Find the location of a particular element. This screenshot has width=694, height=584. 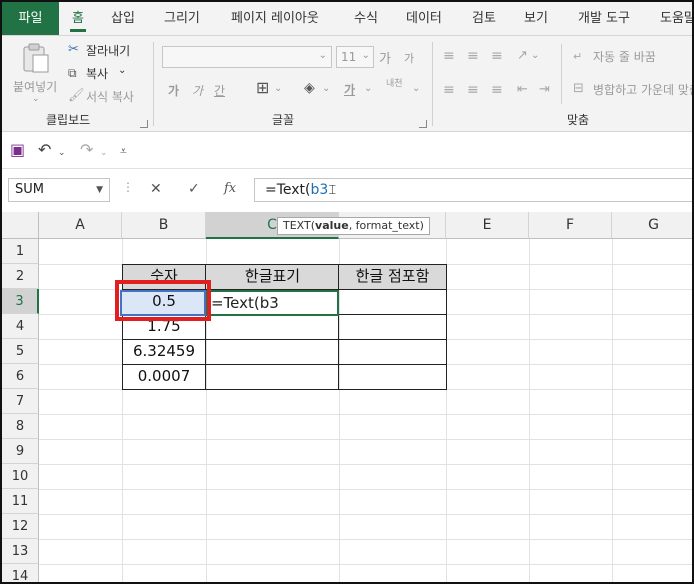

wrap-text-icon: ↵ is located at coordinates (578, 56).